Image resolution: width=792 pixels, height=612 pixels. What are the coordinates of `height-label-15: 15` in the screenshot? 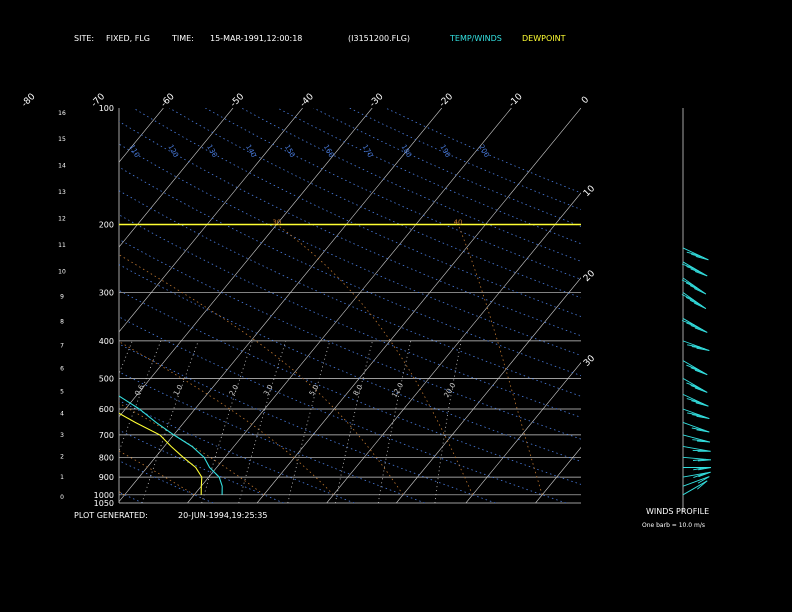 It's located at (62, 139).